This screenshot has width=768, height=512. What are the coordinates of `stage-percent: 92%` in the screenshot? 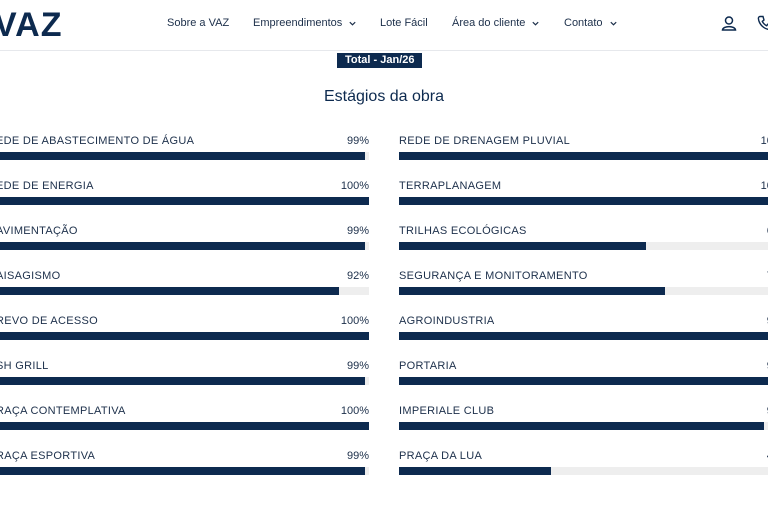 It's located at (357, 276).